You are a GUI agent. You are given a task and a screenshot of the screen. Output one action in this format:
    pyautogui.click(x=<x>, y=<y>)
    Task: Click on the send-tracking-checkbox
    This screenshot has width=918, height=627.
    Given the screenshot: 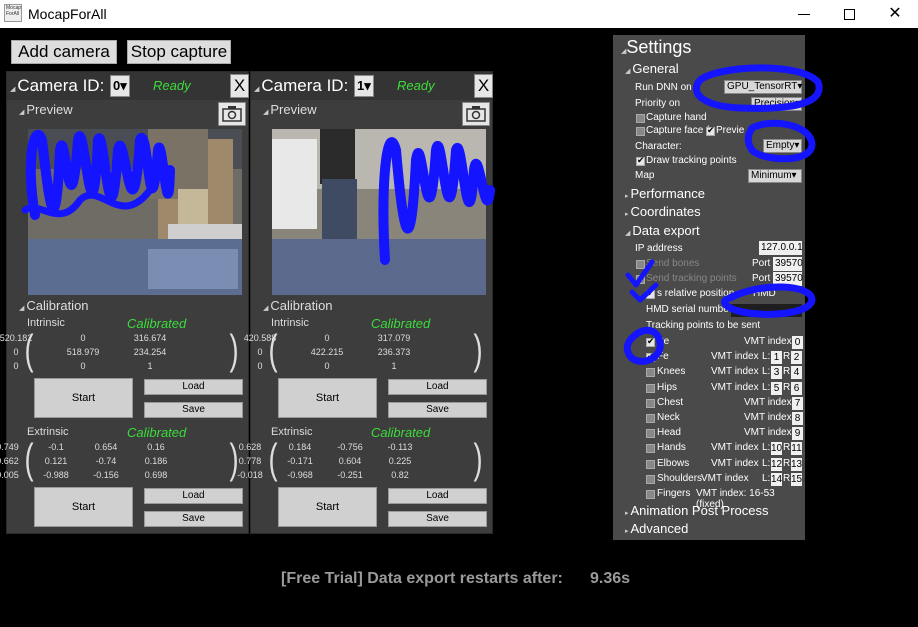 What is the action you would take?
    pyautogui.click(x=640, y=279)
    